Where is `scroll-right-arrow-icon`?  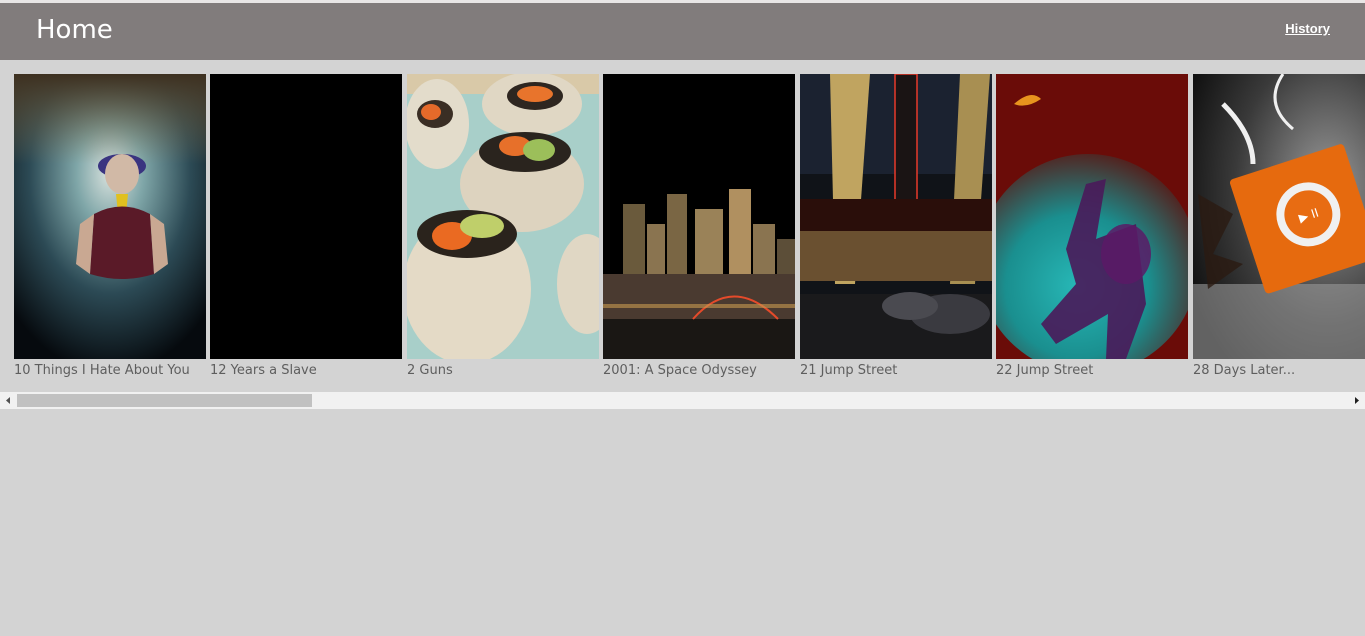 scroll-right-arrow-icon is located at coordinates (1356, 400).